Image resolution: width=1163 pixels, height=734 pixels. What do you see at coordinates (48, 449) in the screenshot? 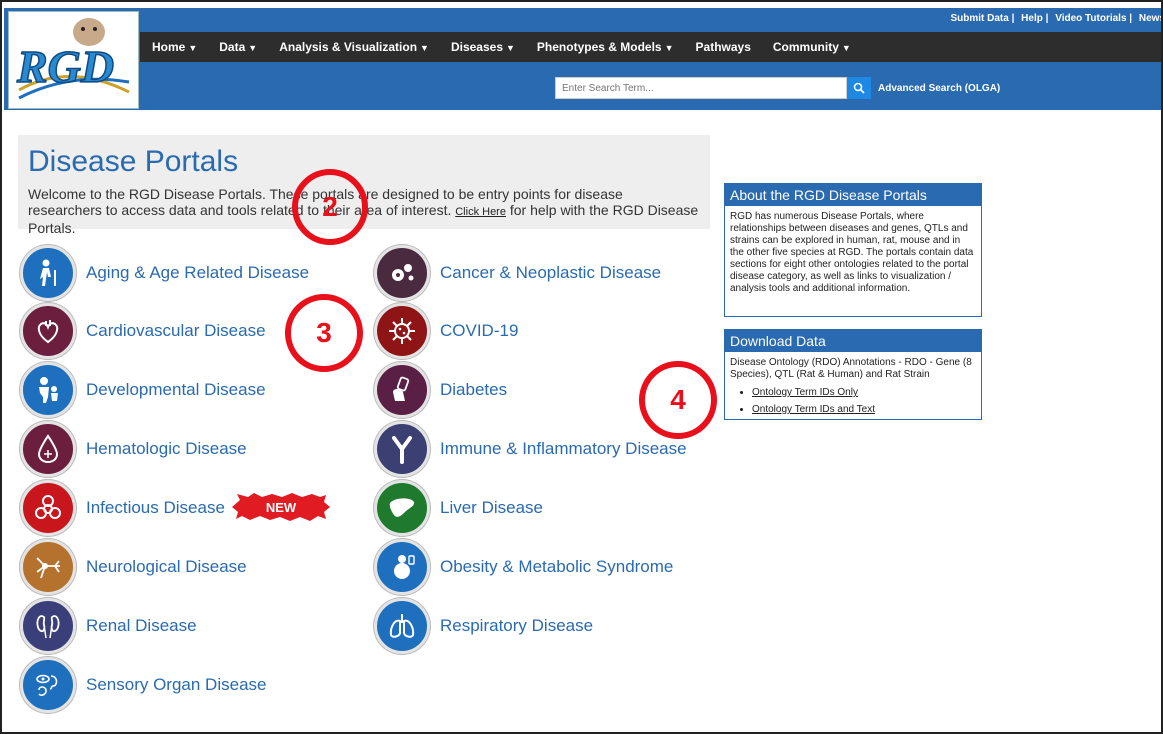
I see `blood-drop-icon` at bounding box center [48, 449].